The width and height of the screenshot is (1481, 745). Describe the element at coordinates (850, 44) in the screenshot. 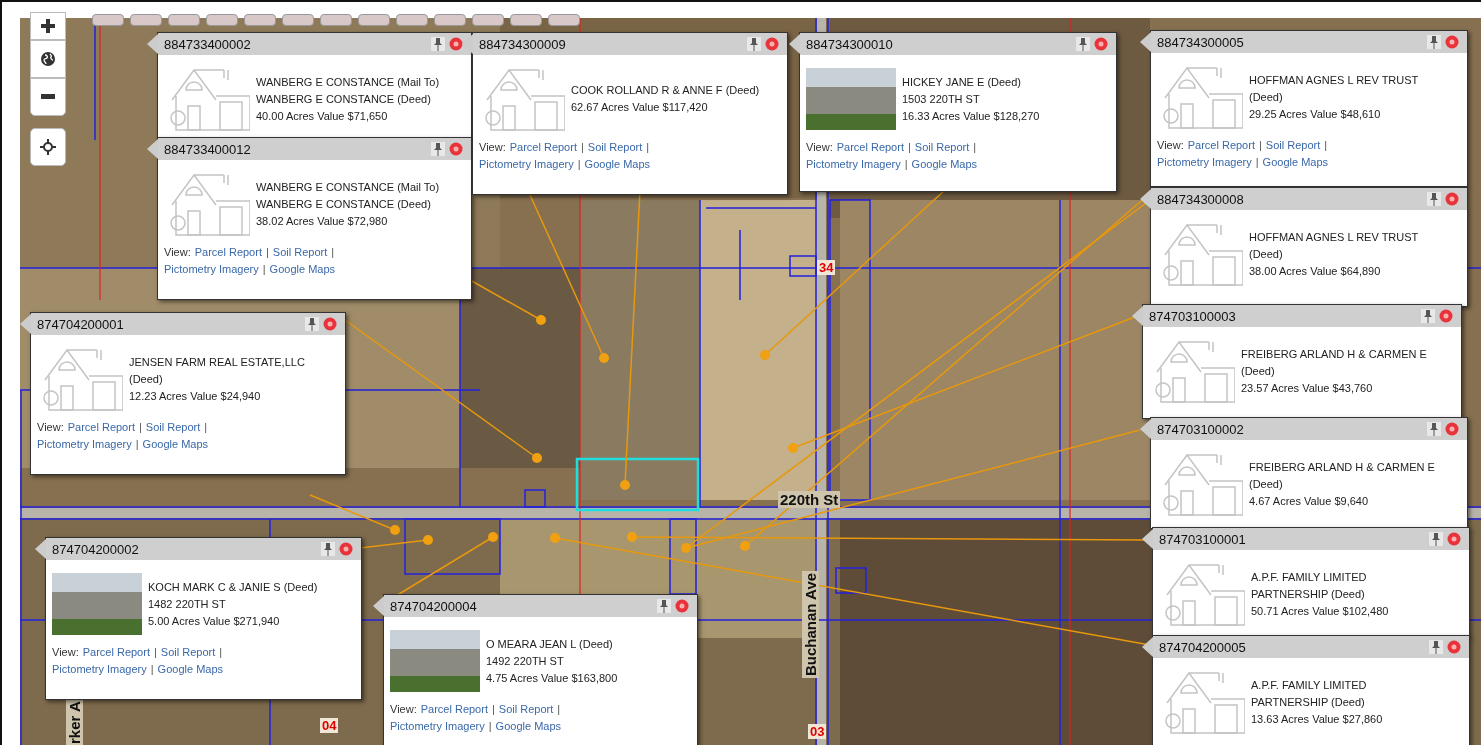

I see `parcel-number: 884734300010` at that location.